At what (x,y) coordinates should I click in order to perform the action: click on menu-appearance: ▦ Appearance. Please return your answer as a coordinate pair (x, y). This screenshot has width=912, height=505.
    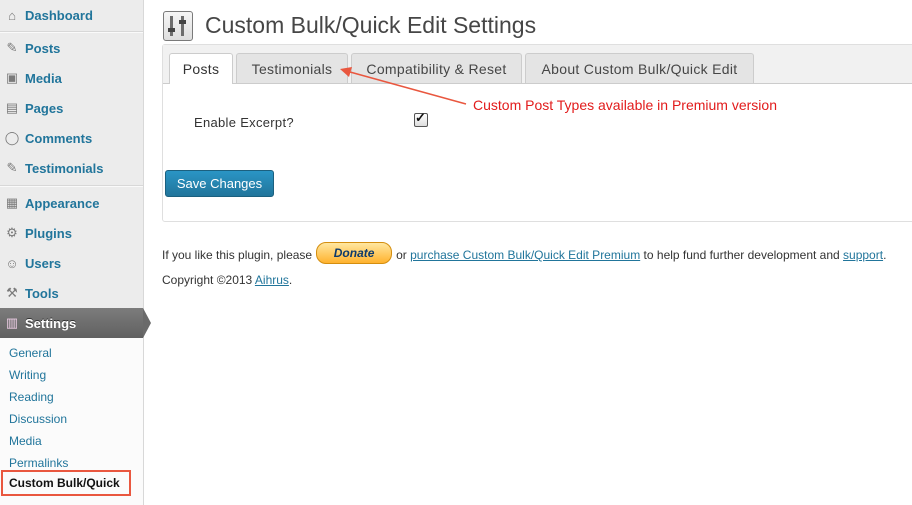
    Looking at the image, I should click on (71, 203).